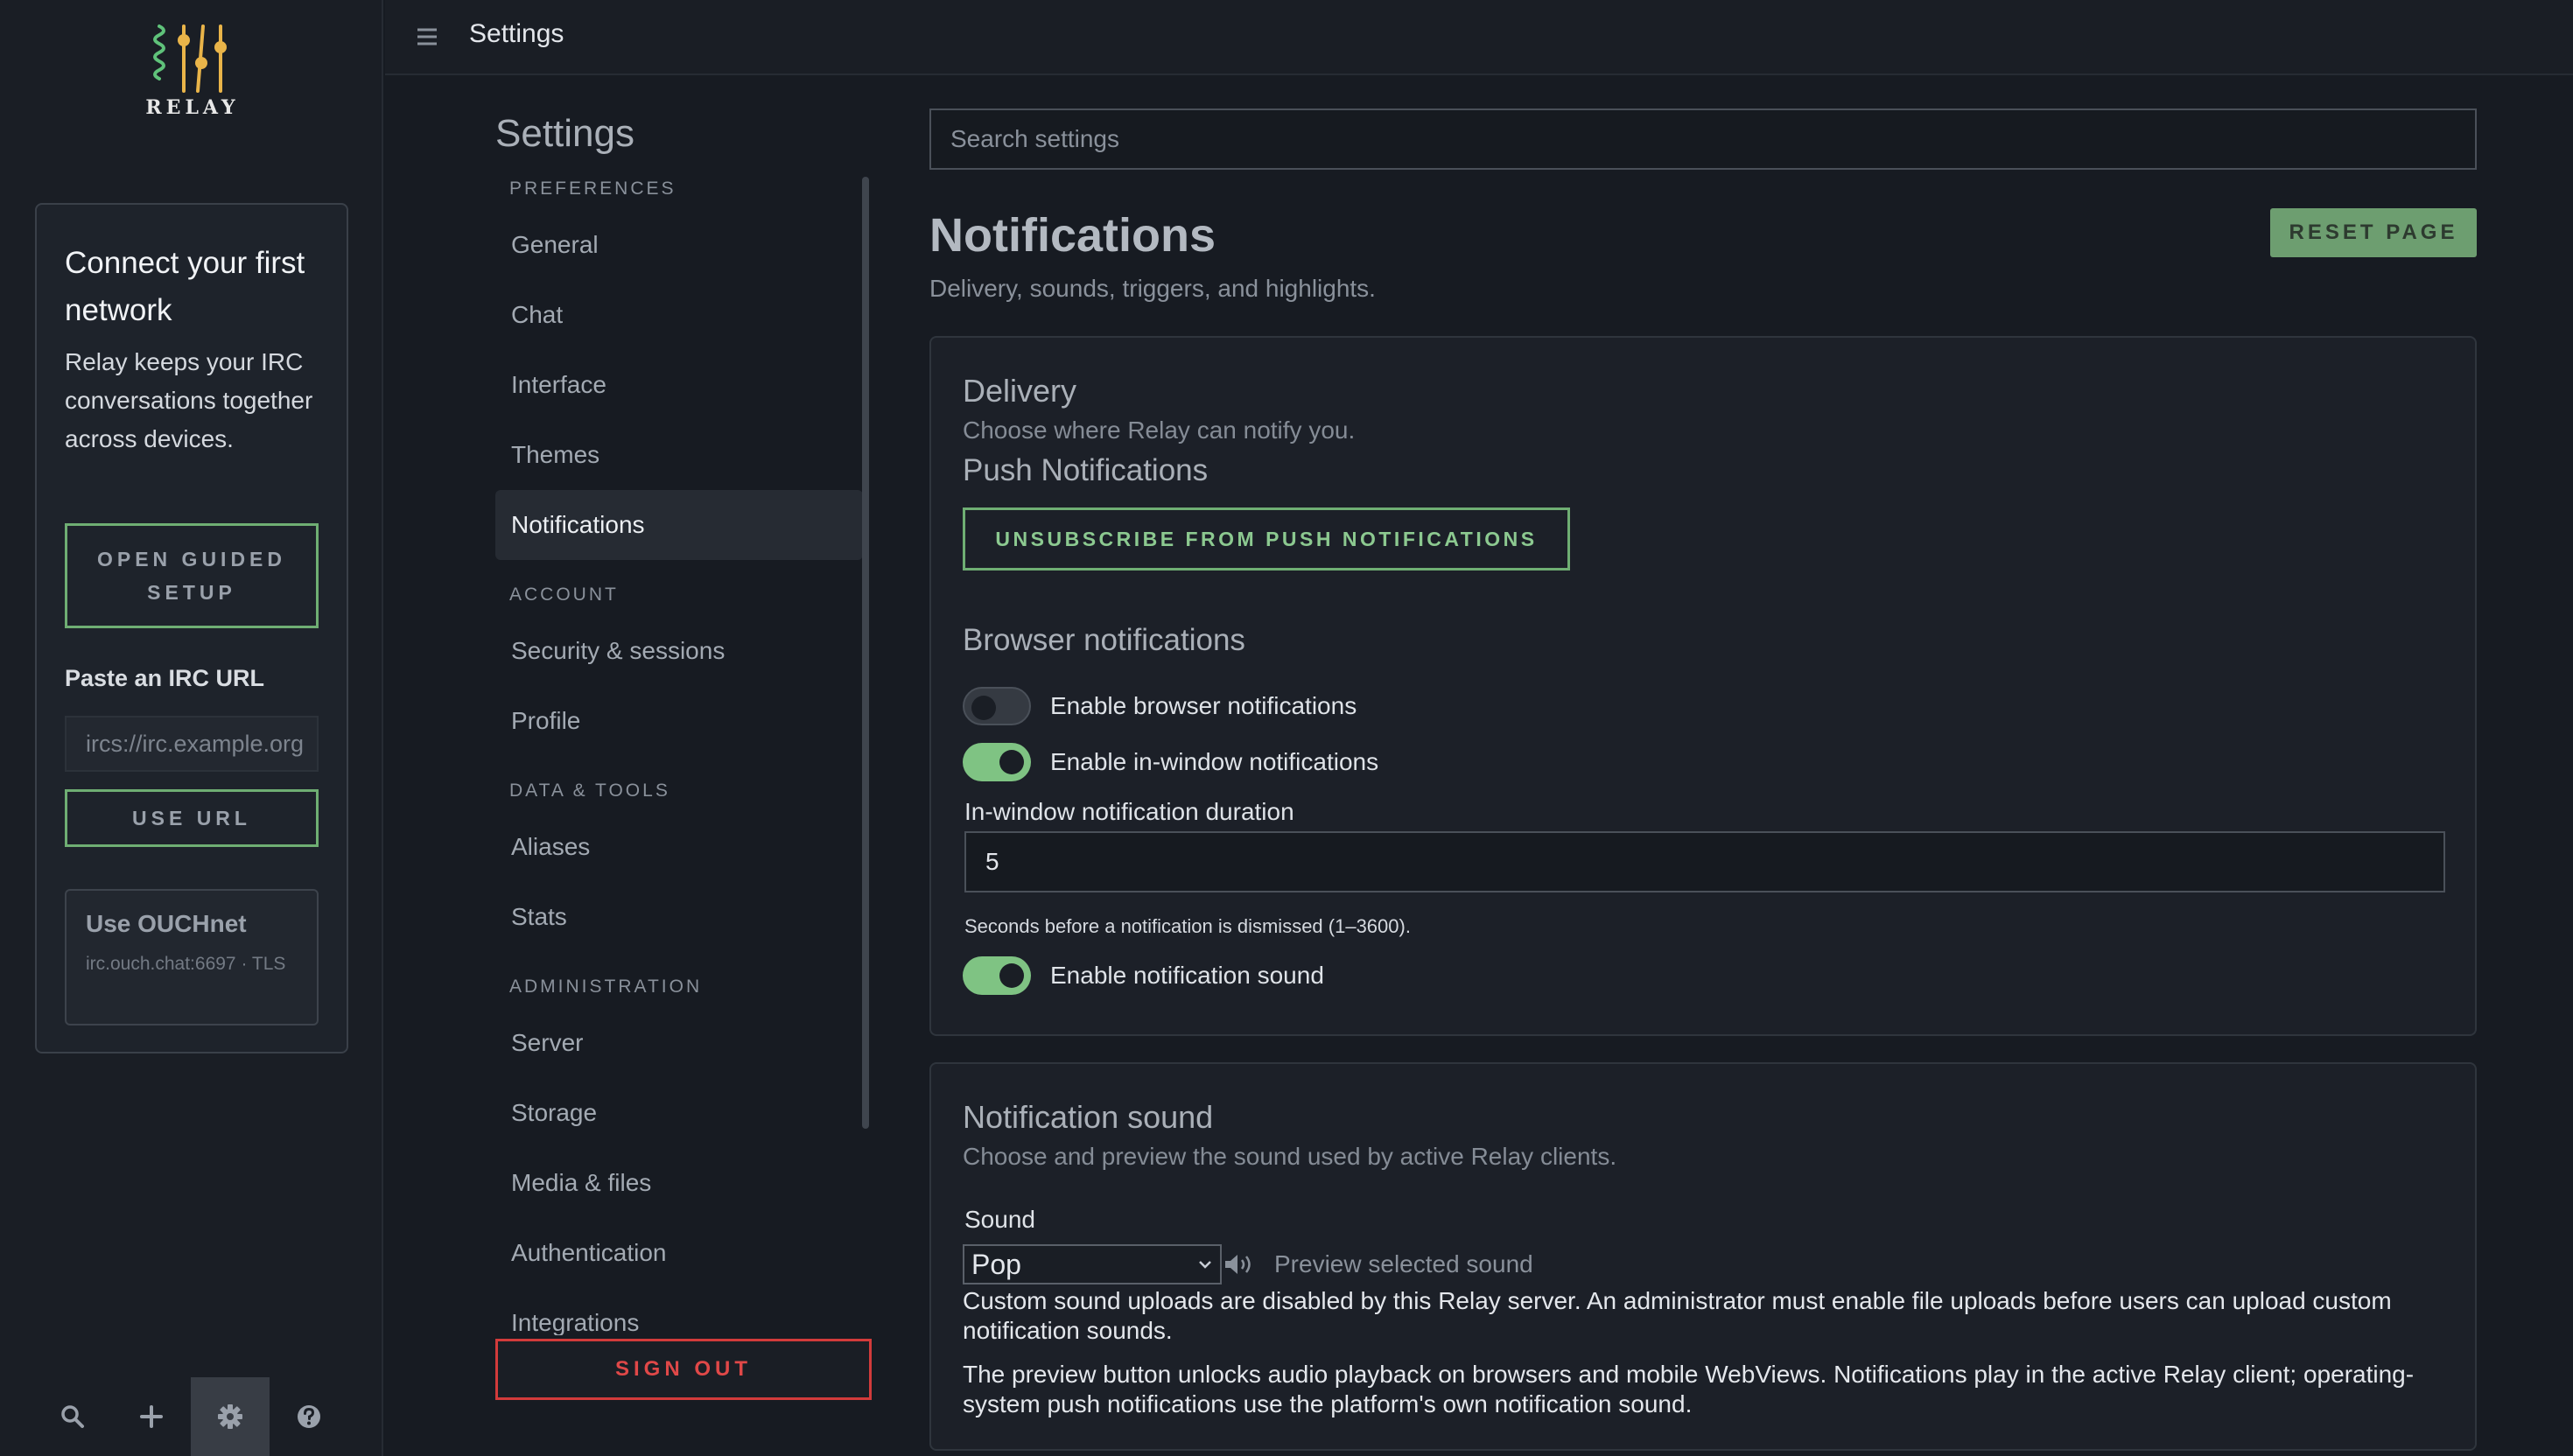 The image size is (2573, 1456). I want to click on browser-notifications-label: Enable browser notifications, so click(1203, 705).